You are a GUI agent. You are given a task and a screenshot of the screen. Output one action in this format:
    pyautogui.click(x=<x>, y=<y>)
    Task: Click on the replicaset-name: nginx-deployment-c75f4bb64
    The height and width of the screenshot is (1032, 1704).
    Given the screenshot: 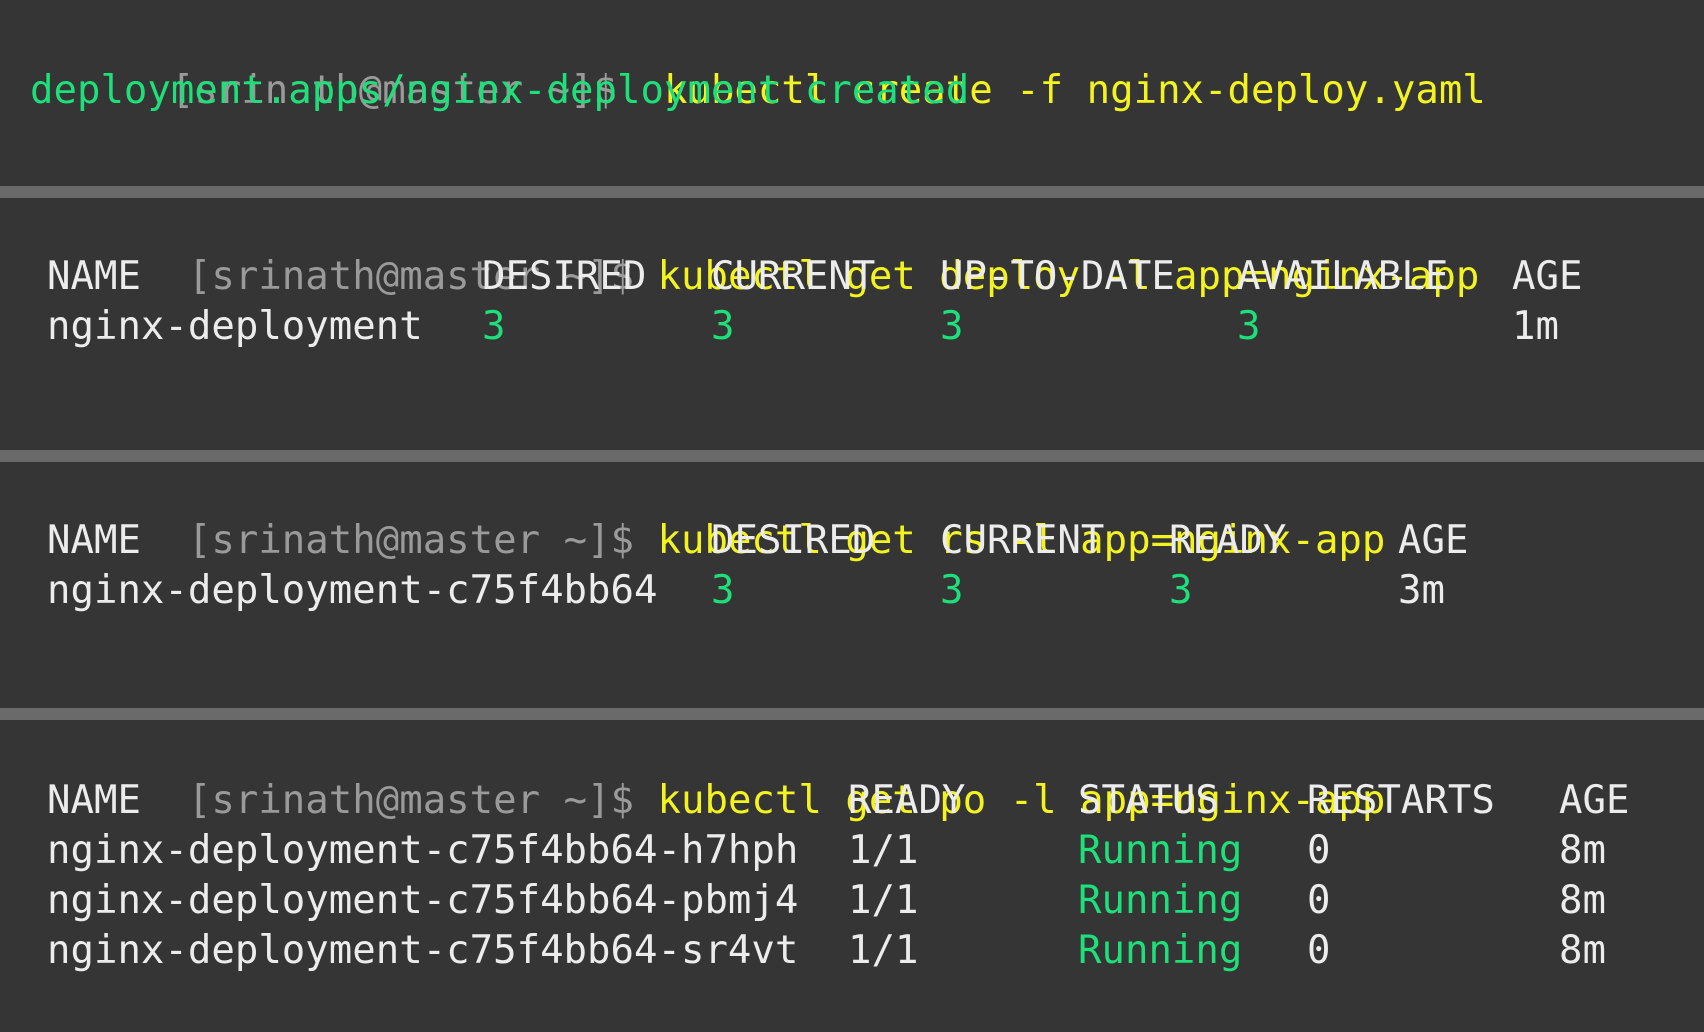 What is the action you would take?
    pyautogui.click(x=352, y=590)
    